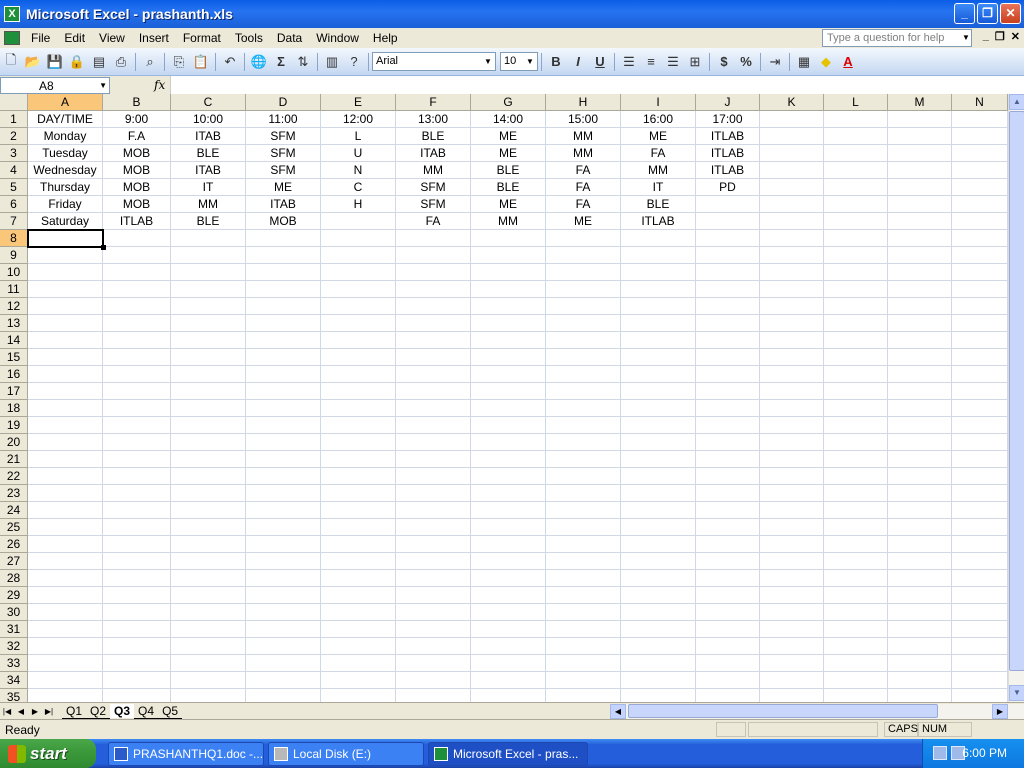  I want to click on cell-l24, so click(856, 510).